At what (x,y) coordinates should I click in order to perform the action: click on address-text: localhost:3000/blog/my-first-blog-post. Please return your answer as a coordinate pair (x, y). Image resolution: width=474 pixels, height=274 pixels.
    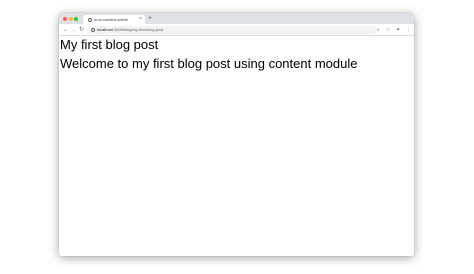
    Looking at the image, I should click on (130, 29).